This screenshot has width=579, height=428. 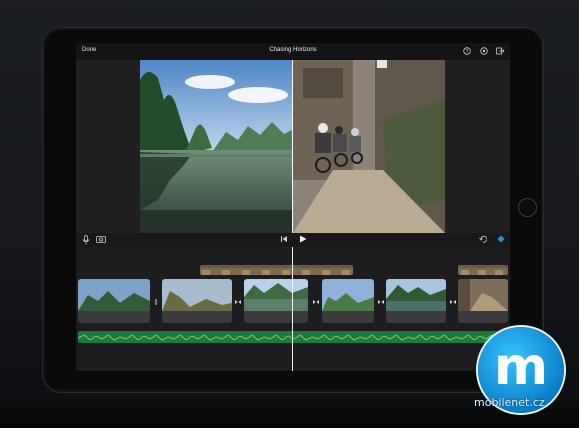 What do you see at coordinates (484, 51) in the screenshot?
I see `settings-icon` at bounding box center [484, 51].